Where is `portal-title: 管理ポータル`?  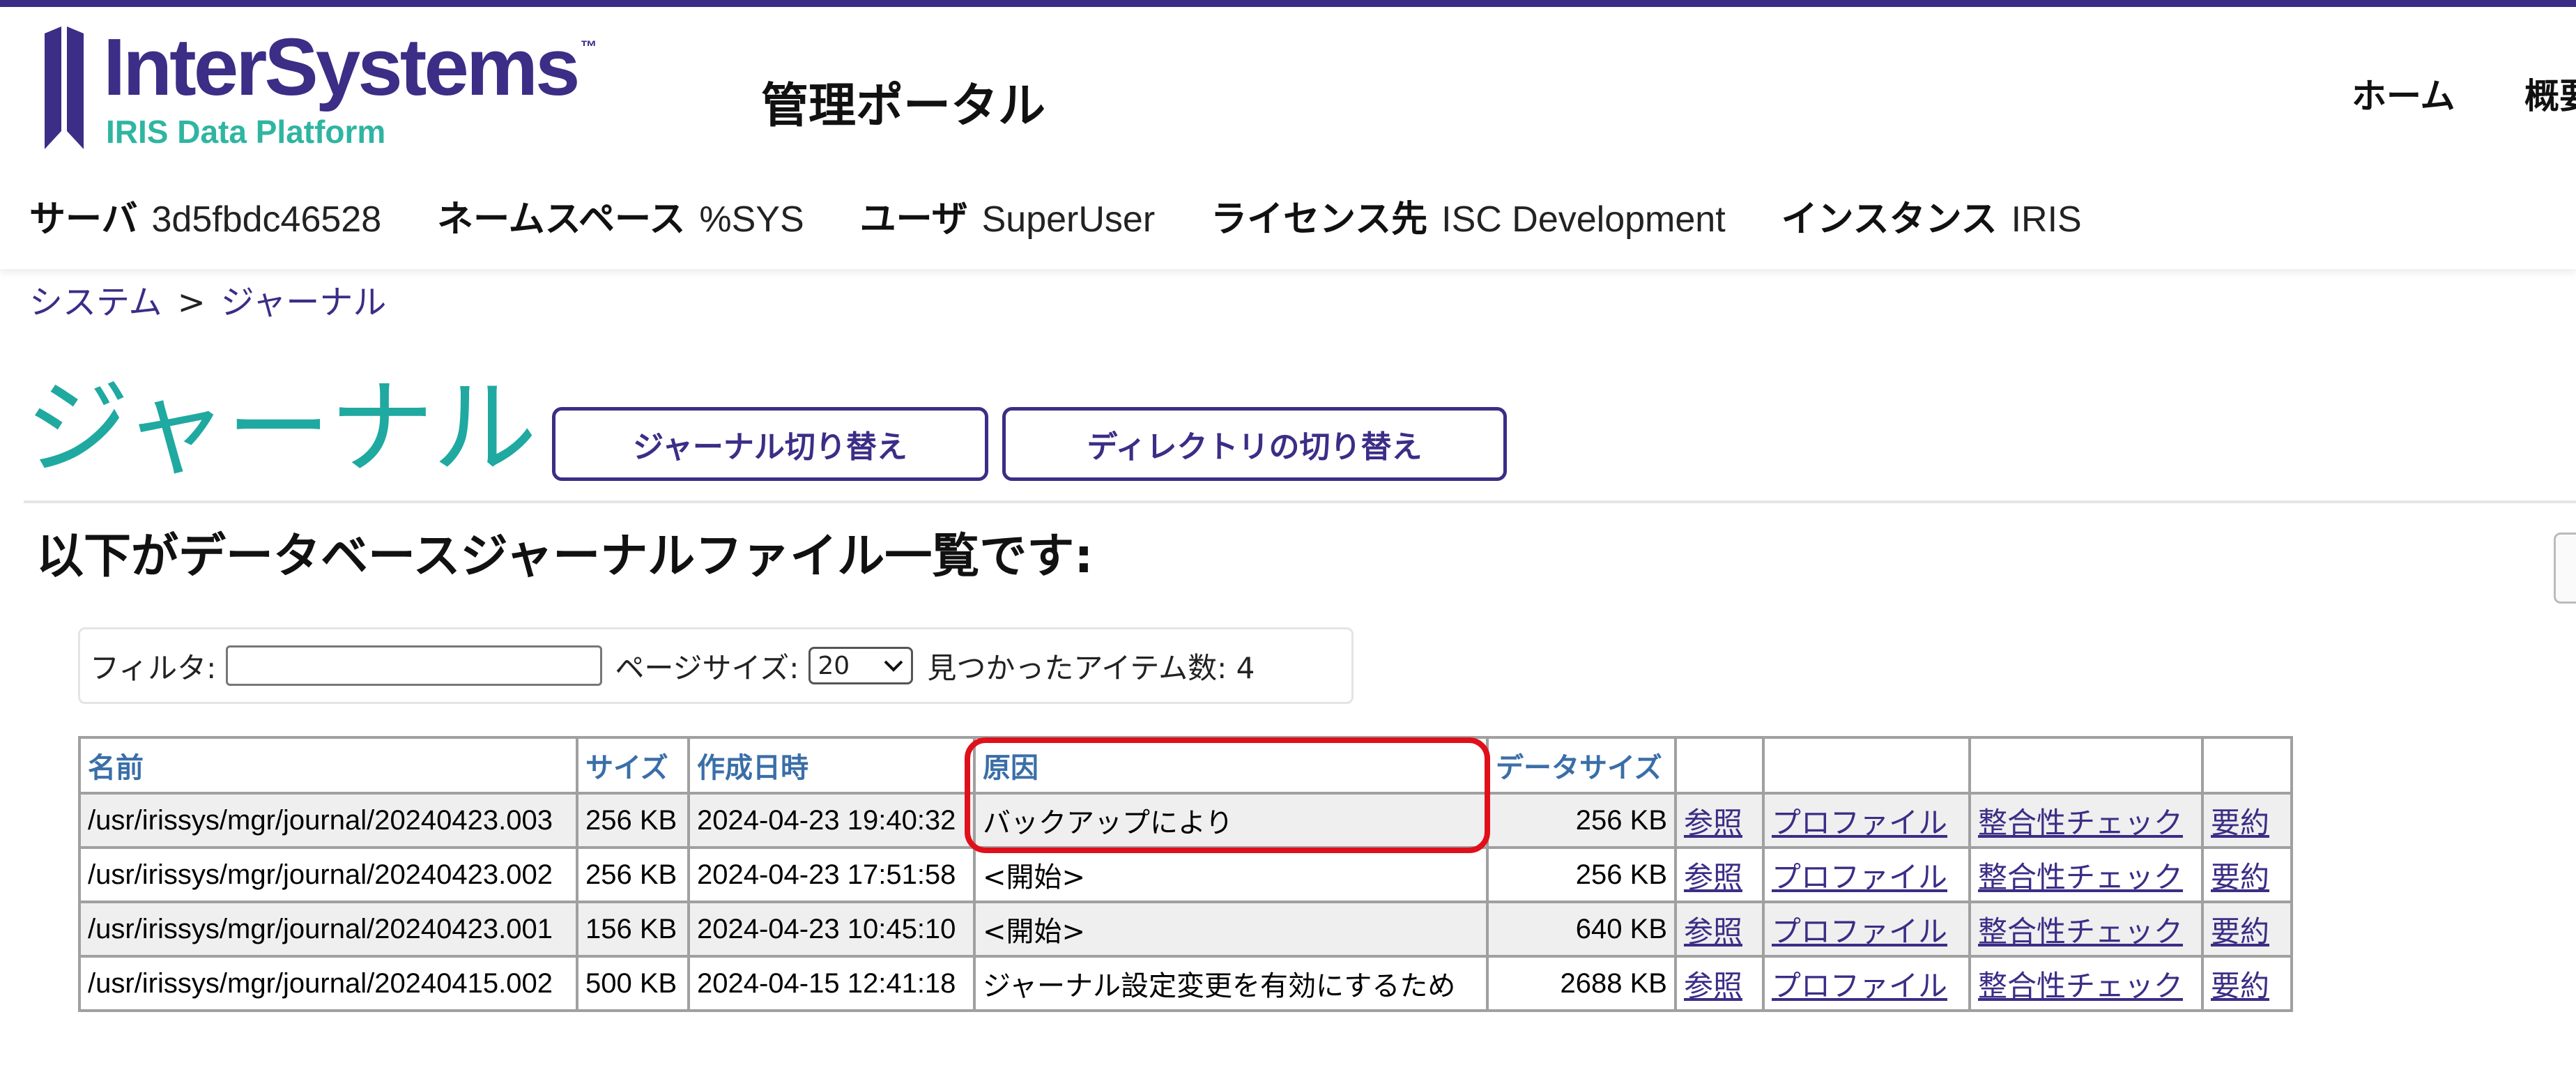 portal-title: 管理ポータル is located at coordinates (904, 107).